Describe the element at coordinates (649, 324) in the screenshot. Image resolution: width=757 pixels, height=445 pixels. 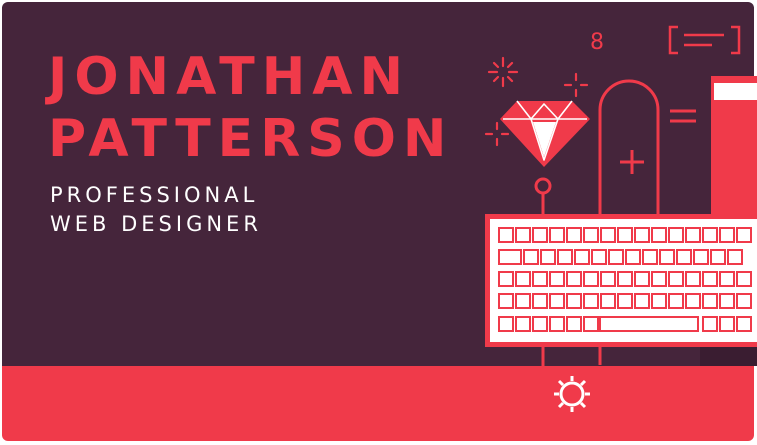
I see `spacebar-key` at that location.